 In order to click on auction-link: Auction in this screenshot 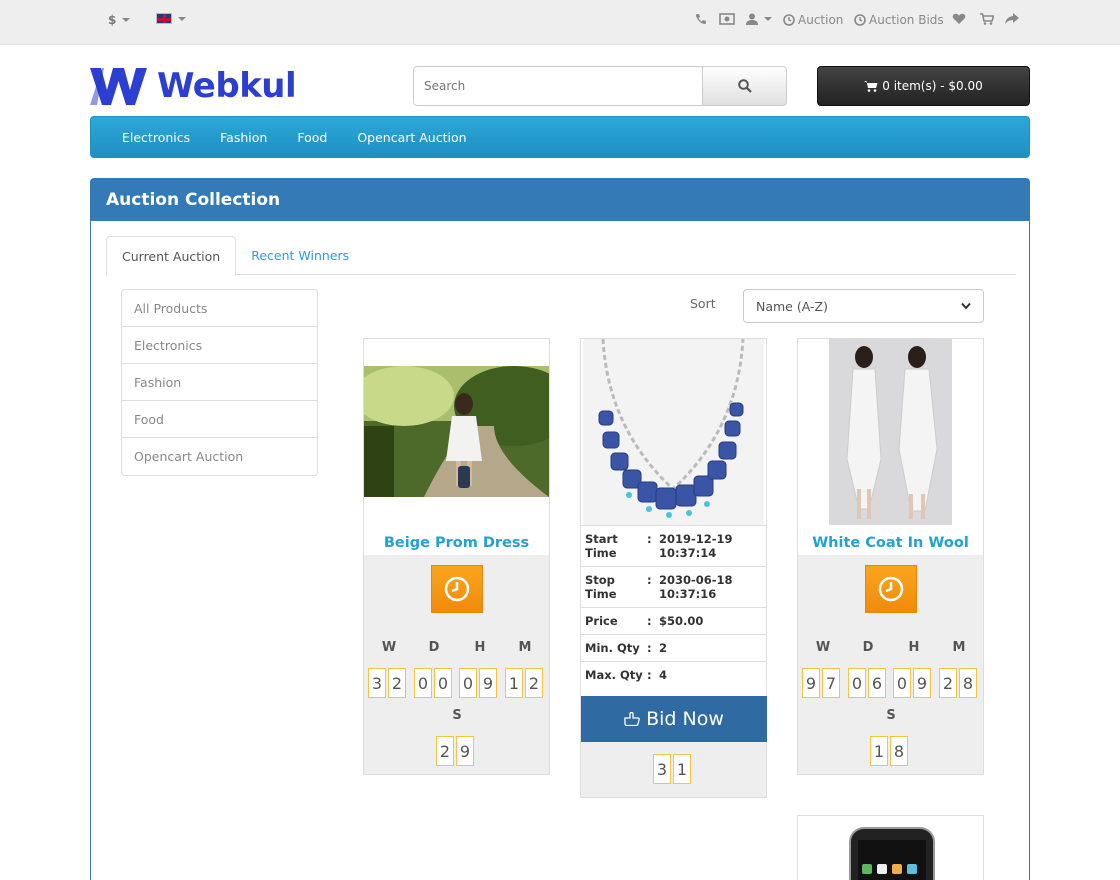, I will do `click(813, 20)`.